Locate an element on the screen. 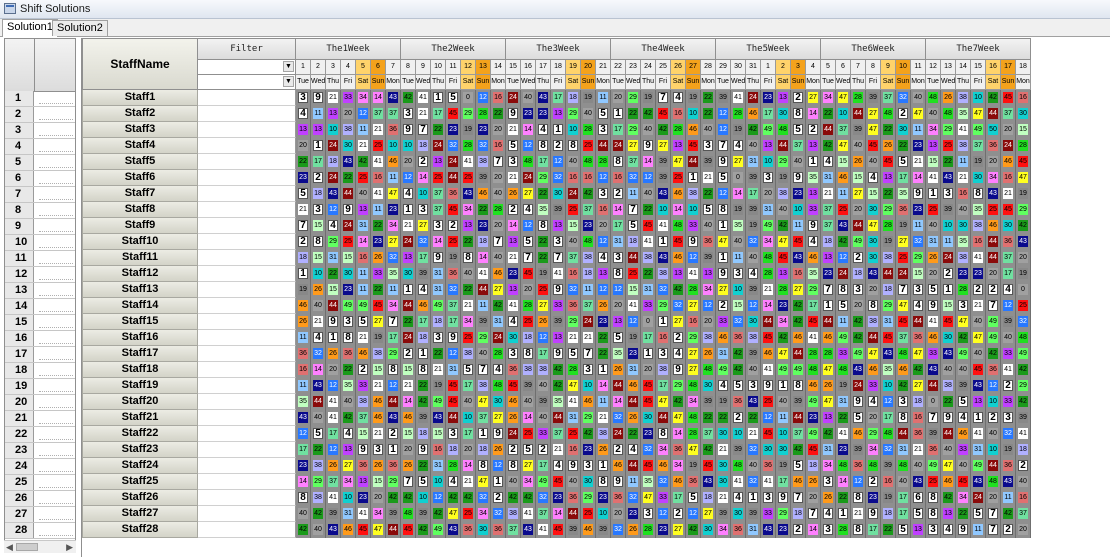  staff-name-cell: Staff7 is located at coordinates (140, 194).